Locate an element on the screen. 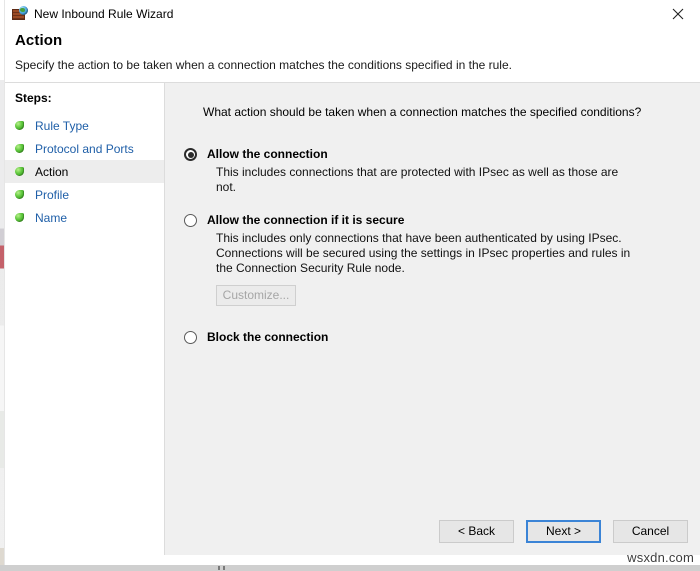 The width and height of the screenshot is (700, 571). radio-allow-the-connection is located at coordinates (190, 154).